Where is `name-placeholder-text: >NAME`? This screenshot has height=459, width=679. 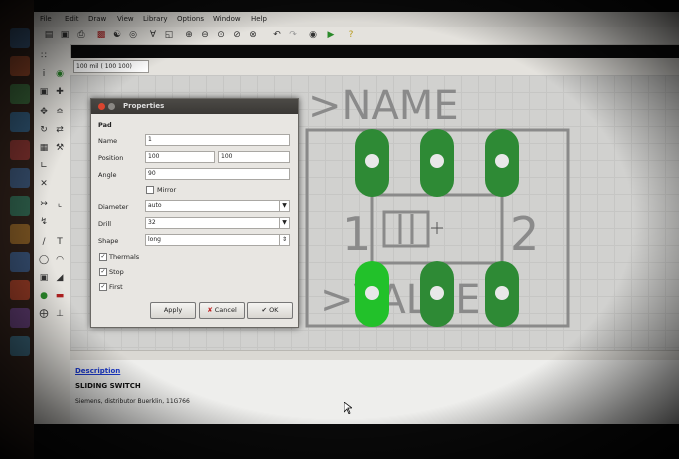
name-placeholder-text: >NAME is located at coordinates (383, 106).